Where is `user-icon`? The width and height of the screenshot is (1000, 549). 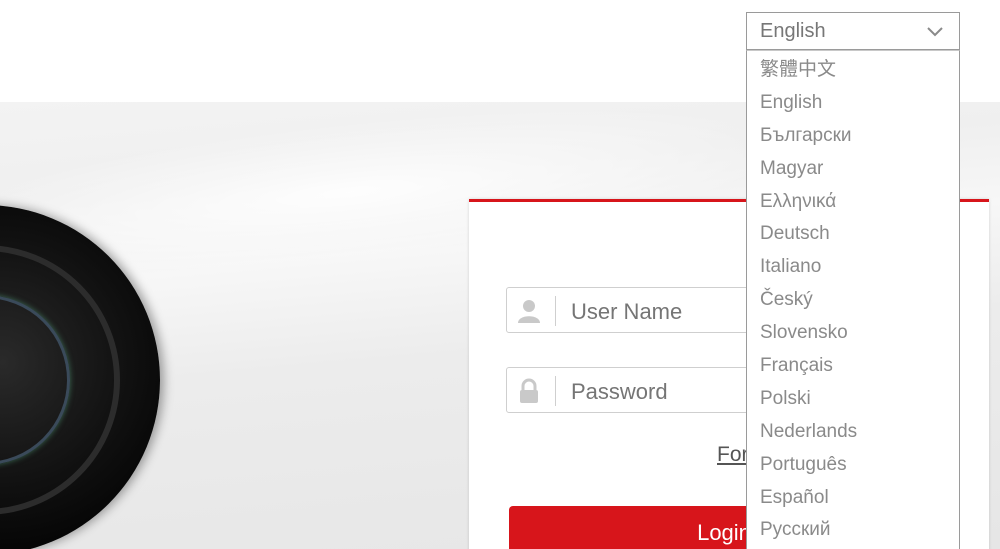
user-icon is located at coordinates (529, 311).